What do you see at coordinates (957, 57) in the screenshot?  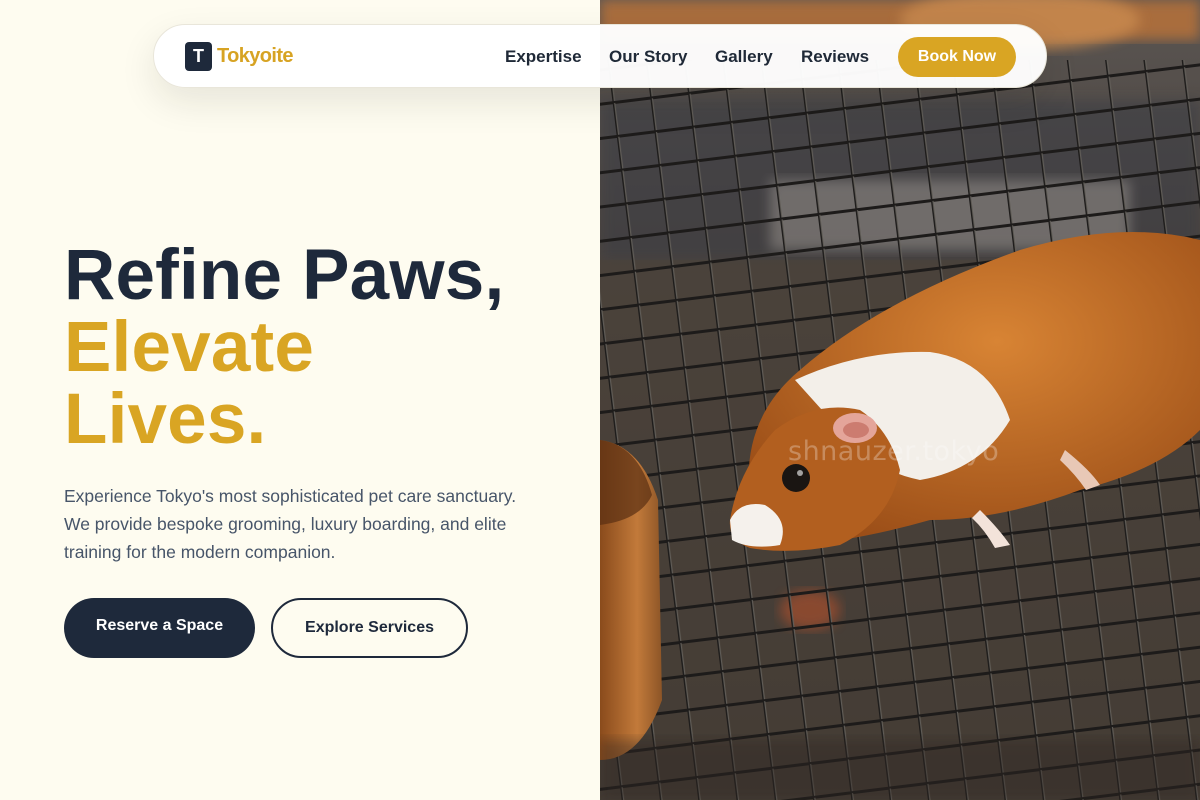 I see `book-now-button: Book Now` at bounding box center [957, 57].